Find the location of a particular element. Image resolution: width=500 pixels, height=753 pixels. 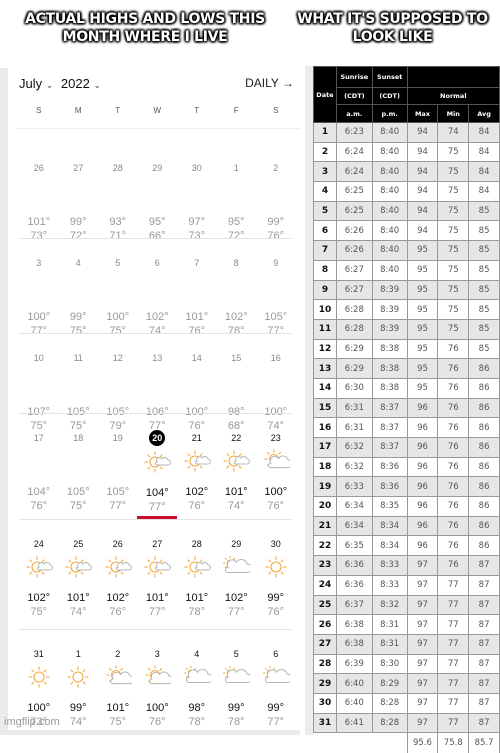

low-temp: 76° is located at coordinates (118, 612).